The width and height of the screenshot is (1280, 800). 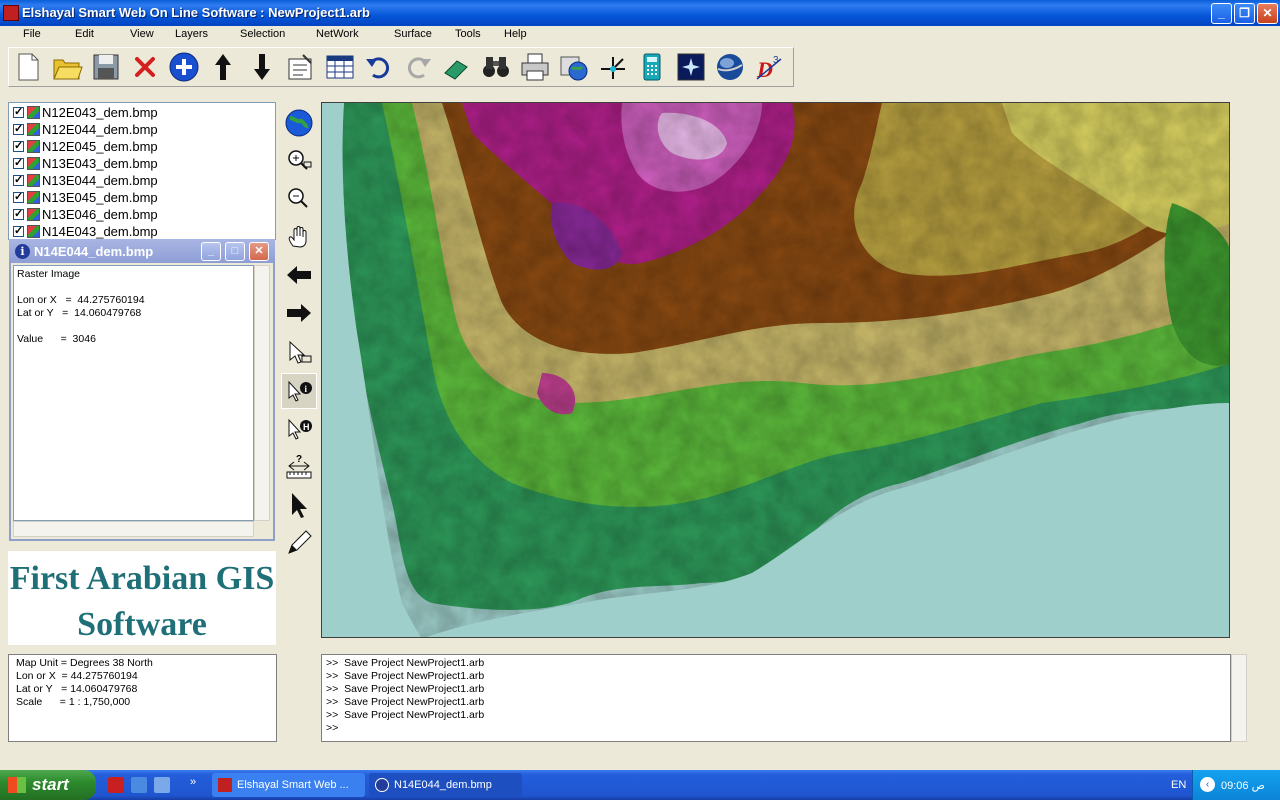 What do you see at coordinates (85, 197) in the screenshot?
I see `layer-item: N13E045_dem.bmp` at bounding box center [85, 197].